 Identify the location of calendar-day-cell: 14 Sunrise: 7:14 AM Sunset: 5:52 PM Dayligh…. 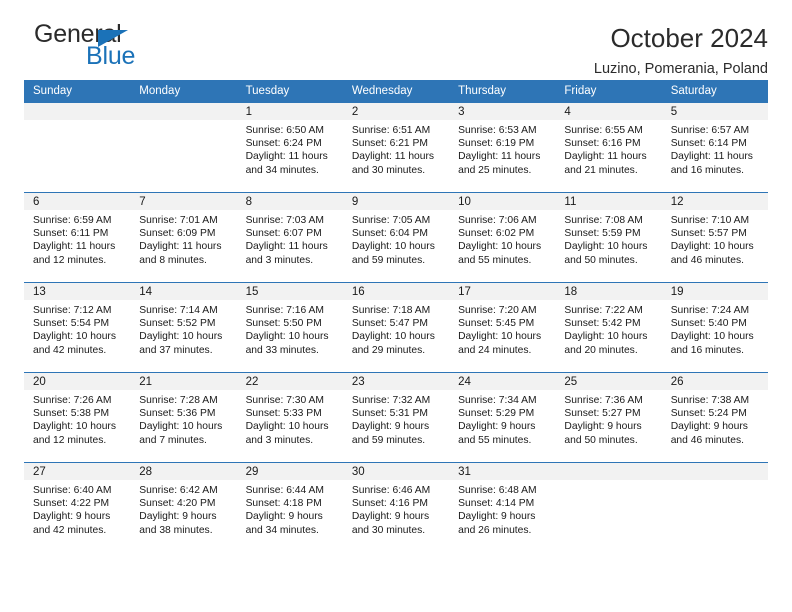
(183, 327).